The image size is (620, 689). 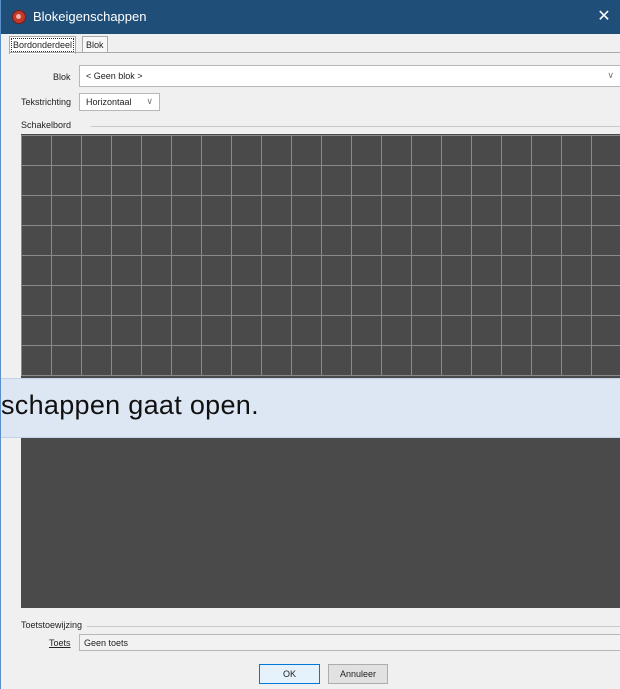 What do you see at coordinates (310, 17) in the screenshot?
I see `title-bar: Blokeigenschappen ✕` at bounding box center [310, 17].